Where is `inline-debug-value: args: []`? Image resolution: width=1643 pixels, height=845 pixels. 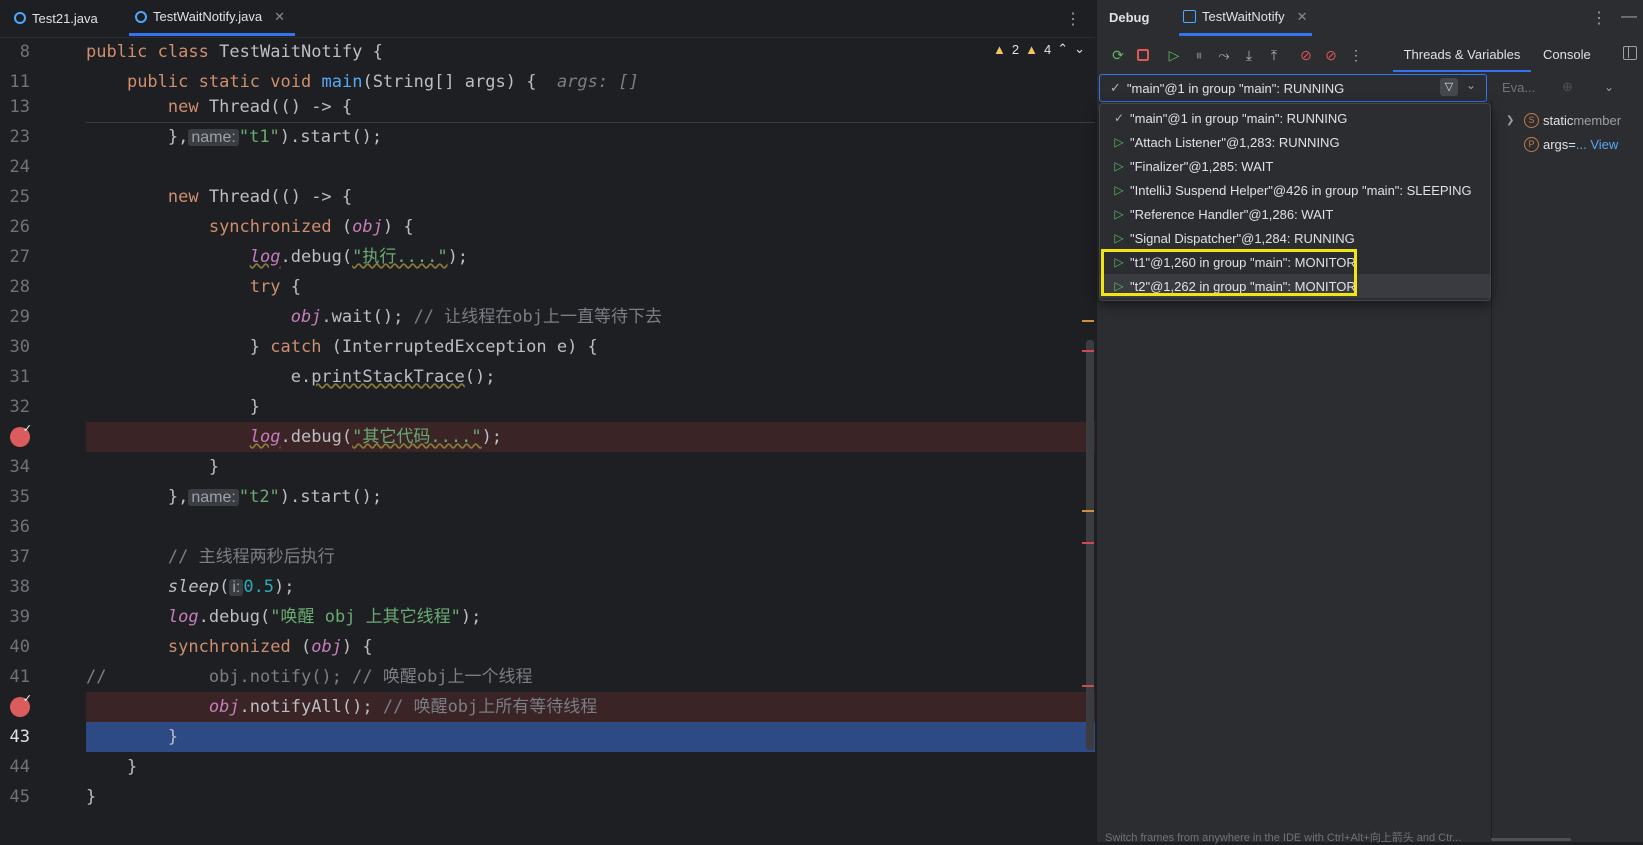 inline-debug-value: args: [] is located at coordinates (597, 82).